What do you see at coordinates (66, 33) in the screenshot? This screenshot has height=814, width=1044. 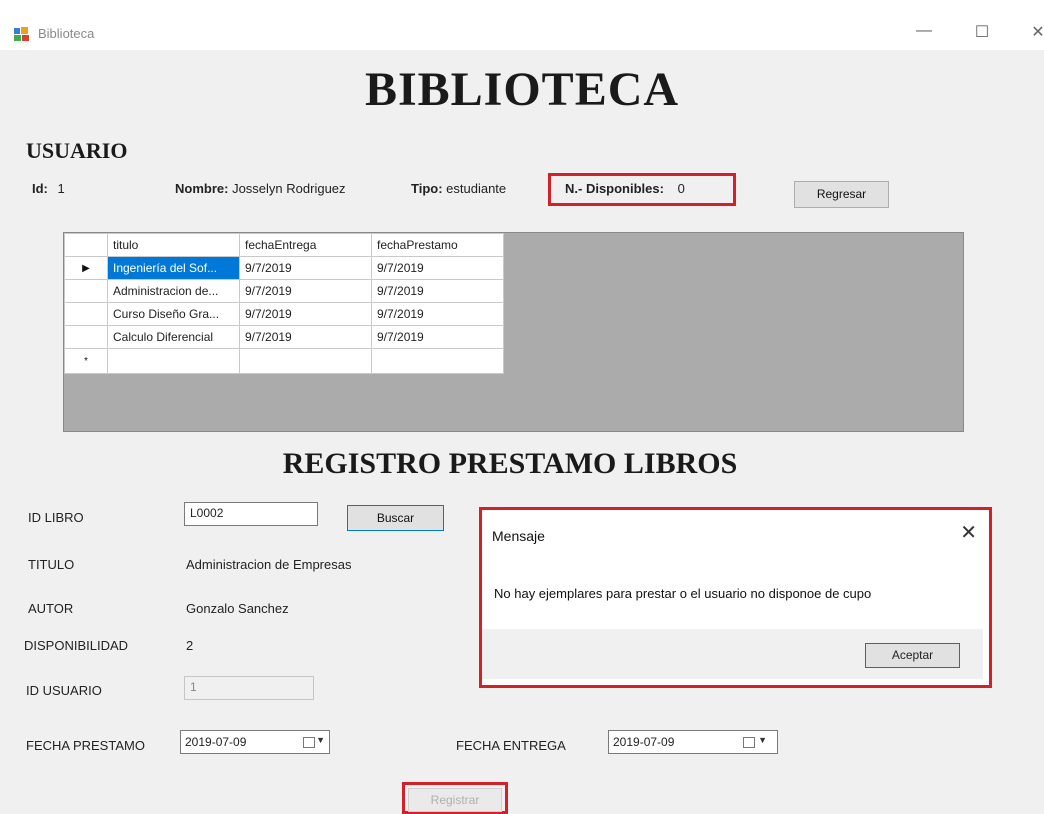 I see `window-title: Biblioteca` at bounding box center [66, 33].